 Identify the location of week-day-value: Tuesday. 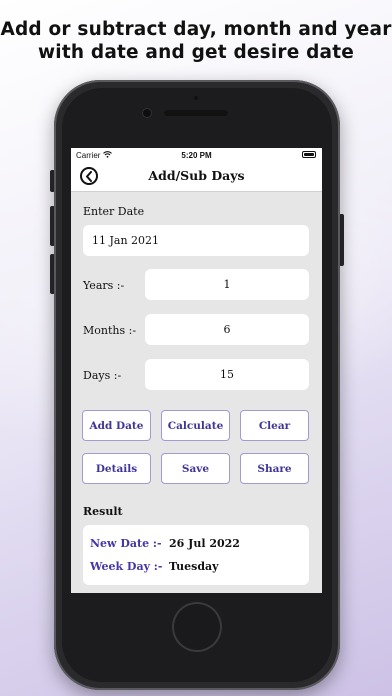
(194, 566).